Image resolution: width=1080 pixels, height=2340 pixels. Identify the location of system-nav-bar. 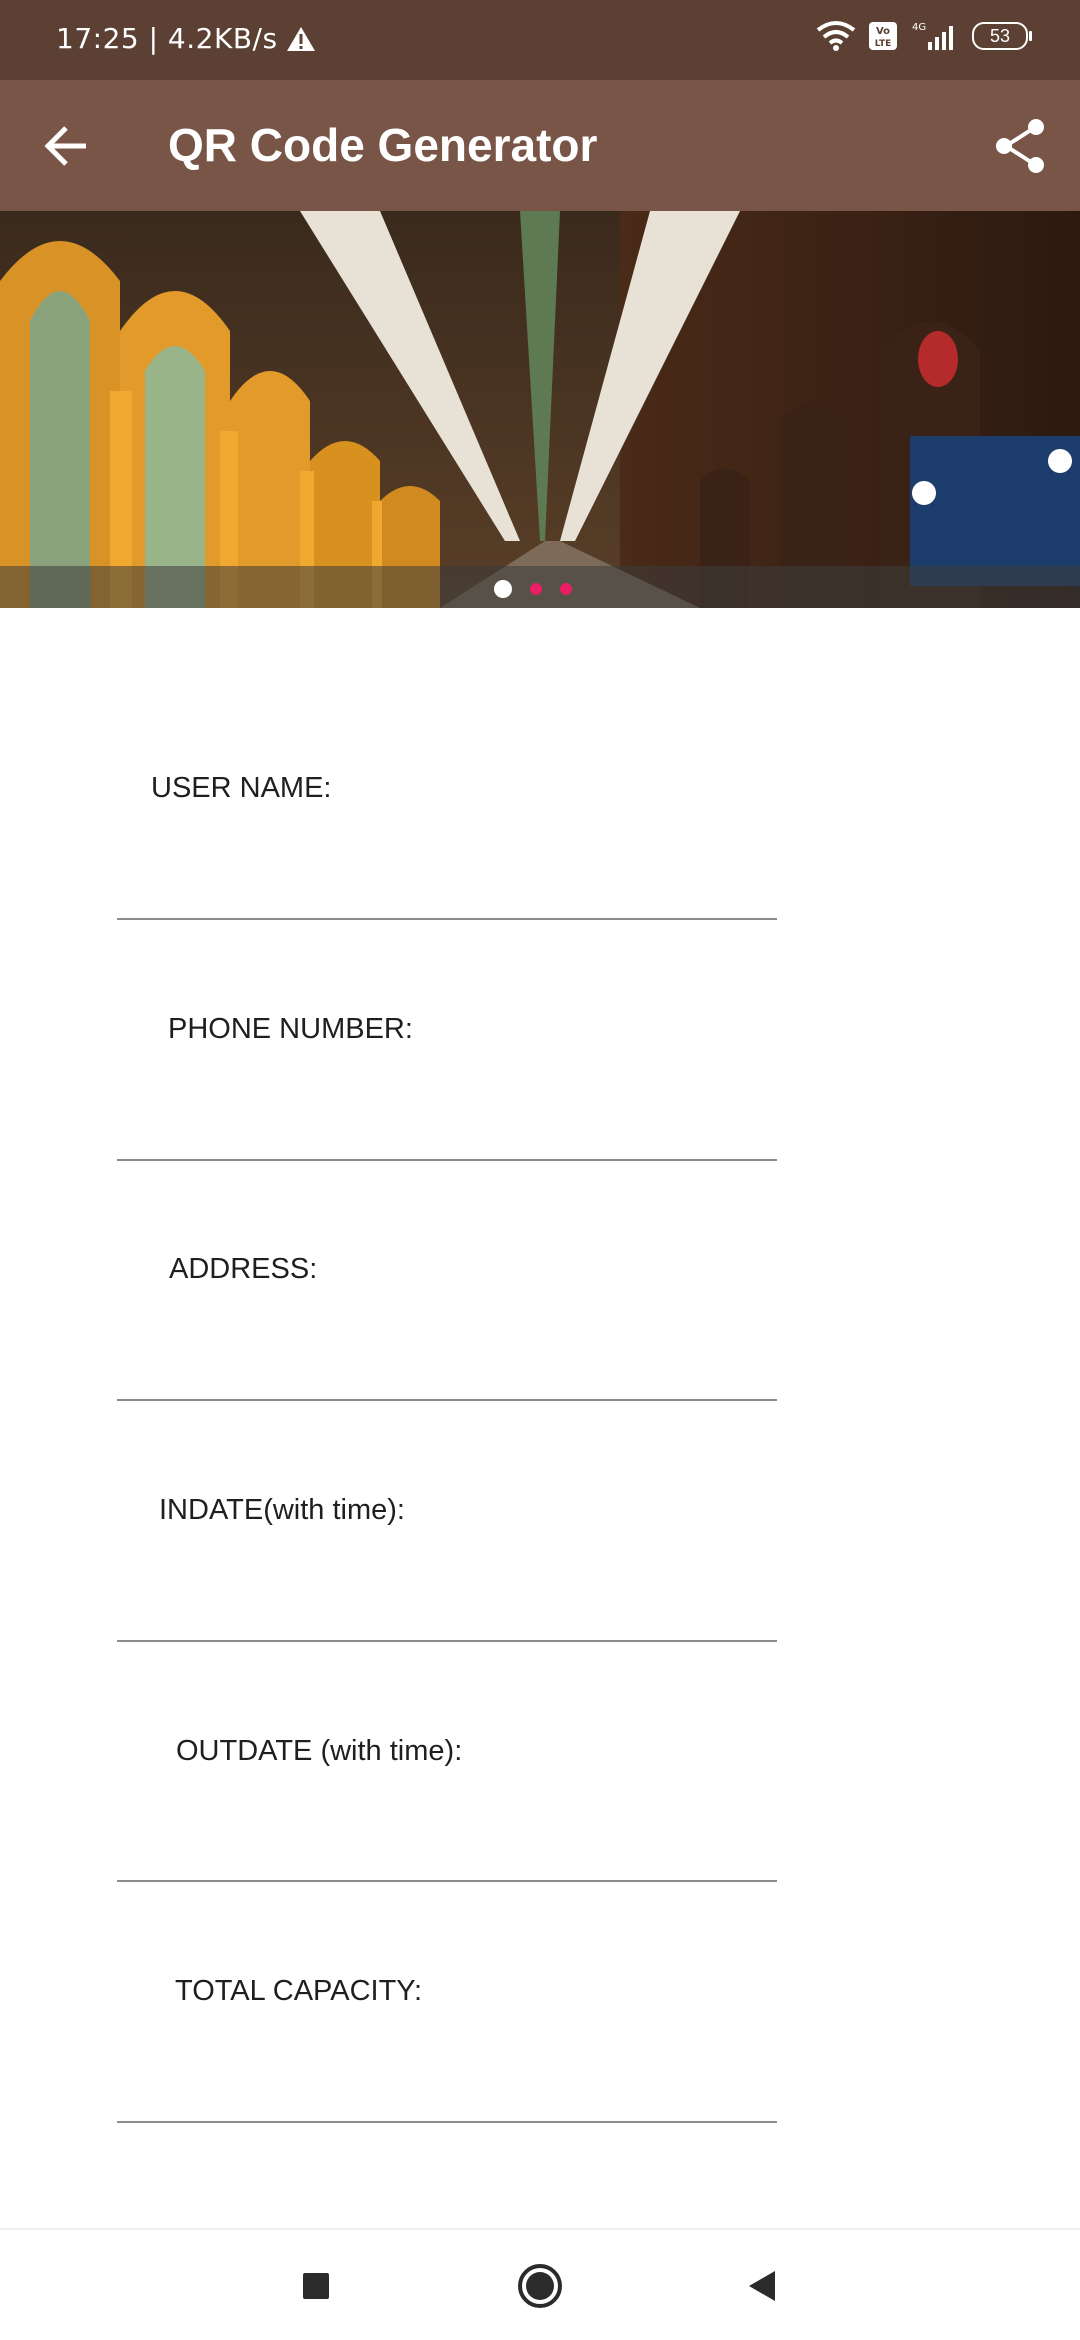
(540, 2284).